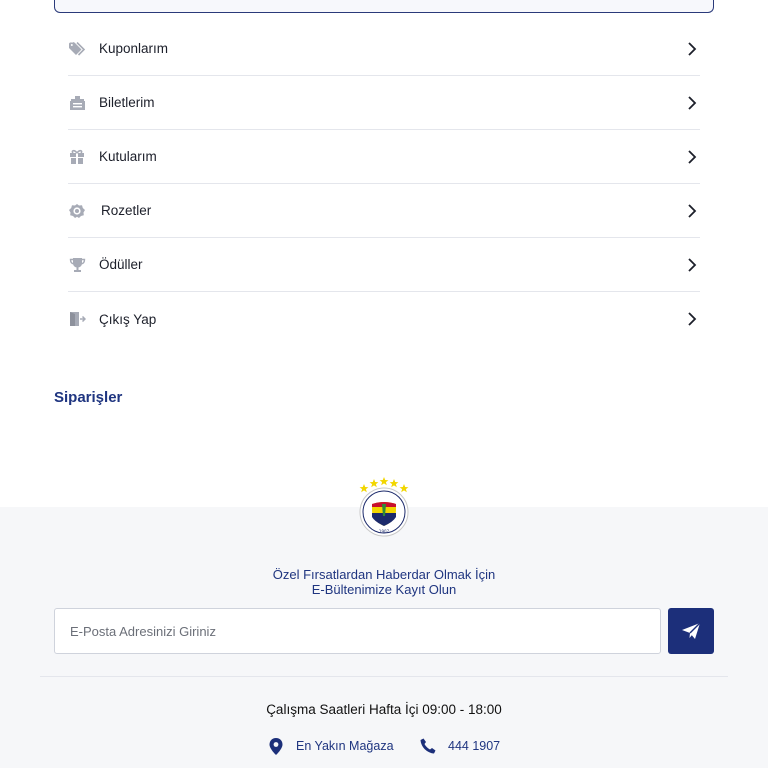  I want to click on logout-icon, so click(77, 319).